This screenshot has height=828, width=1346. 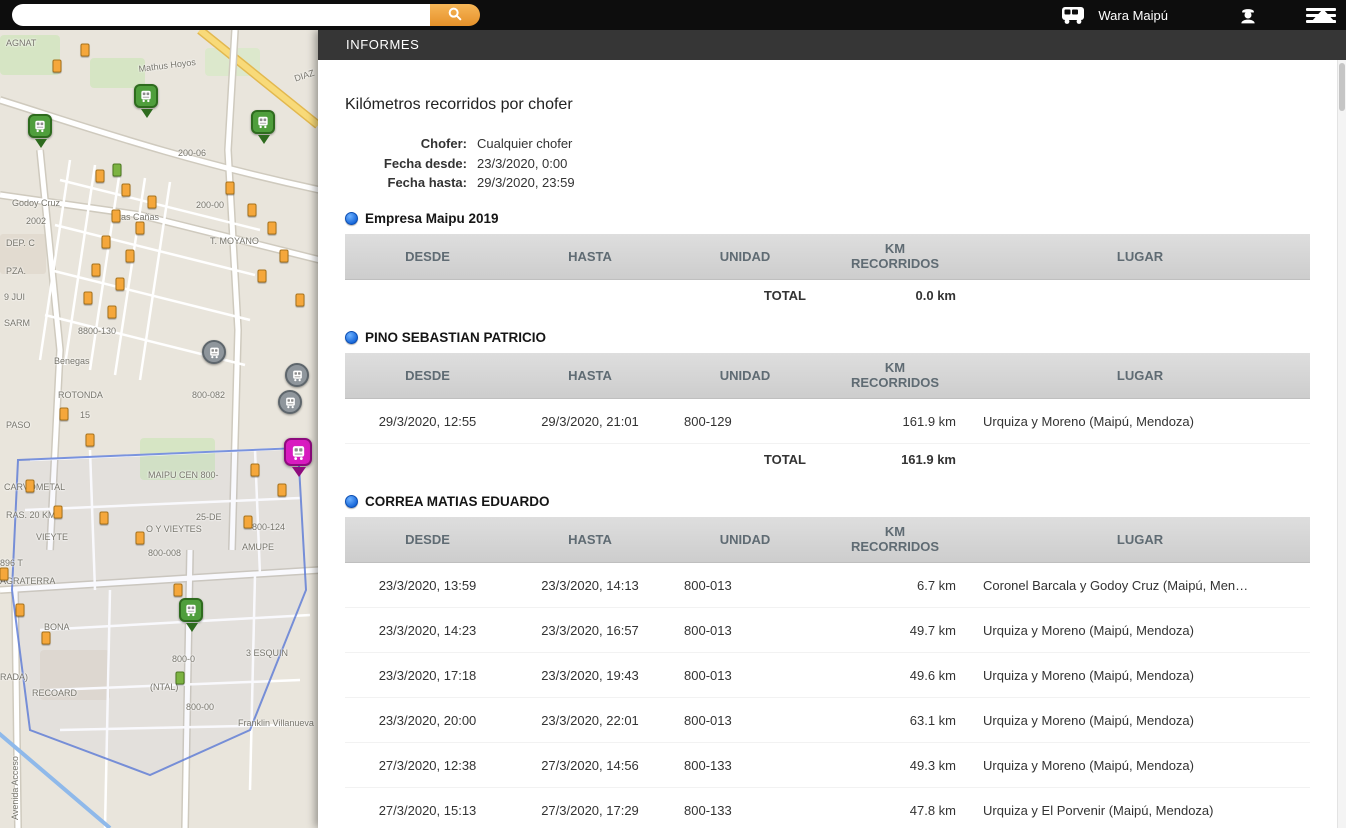 I want to click on section-title: PINO SEBASTIAN PATRICIO, so click(x=456, y=337).